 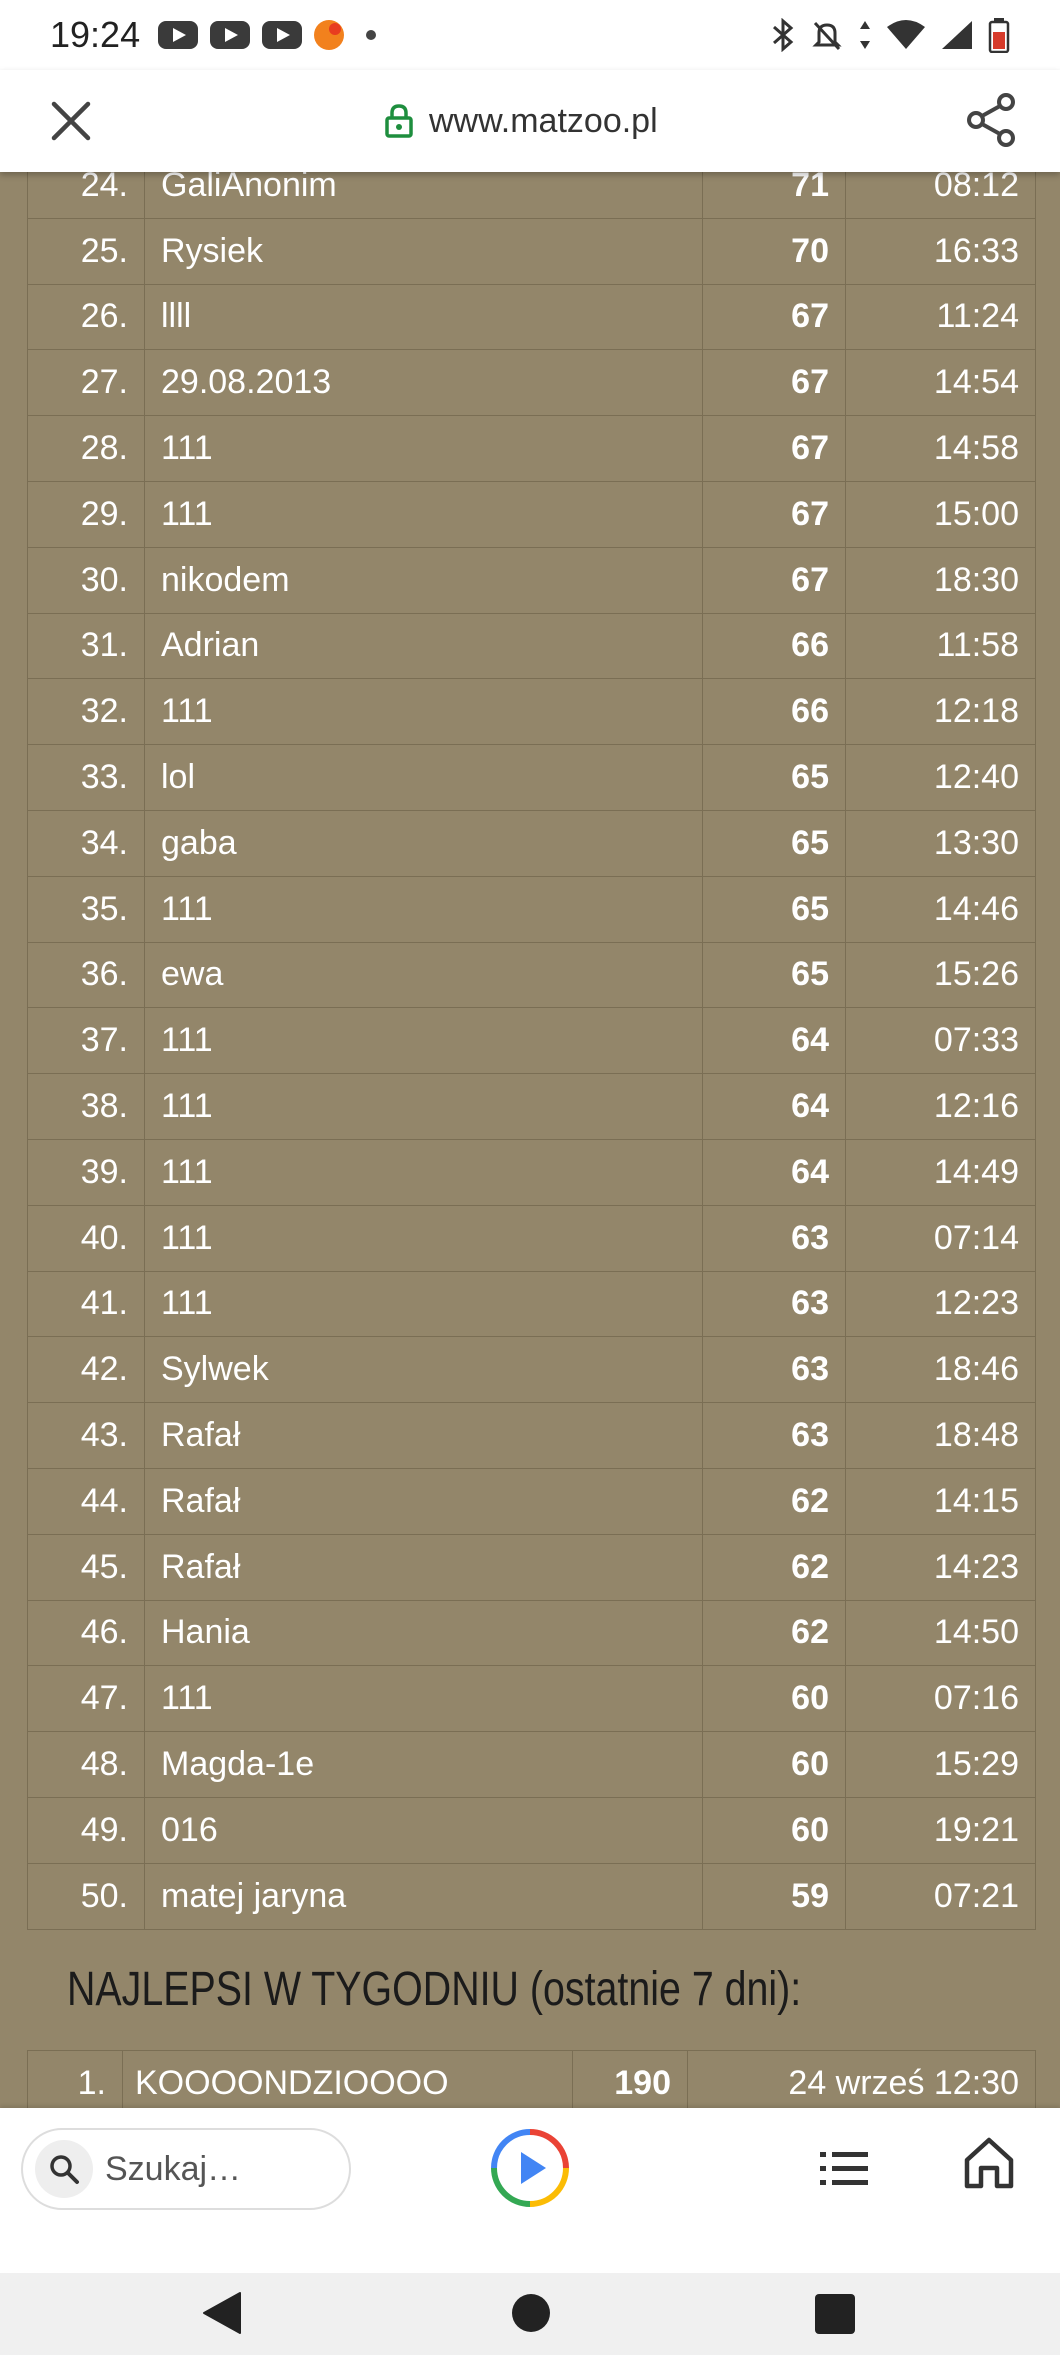 I want to click on score-cell: 70, so click(x=774, y=251).